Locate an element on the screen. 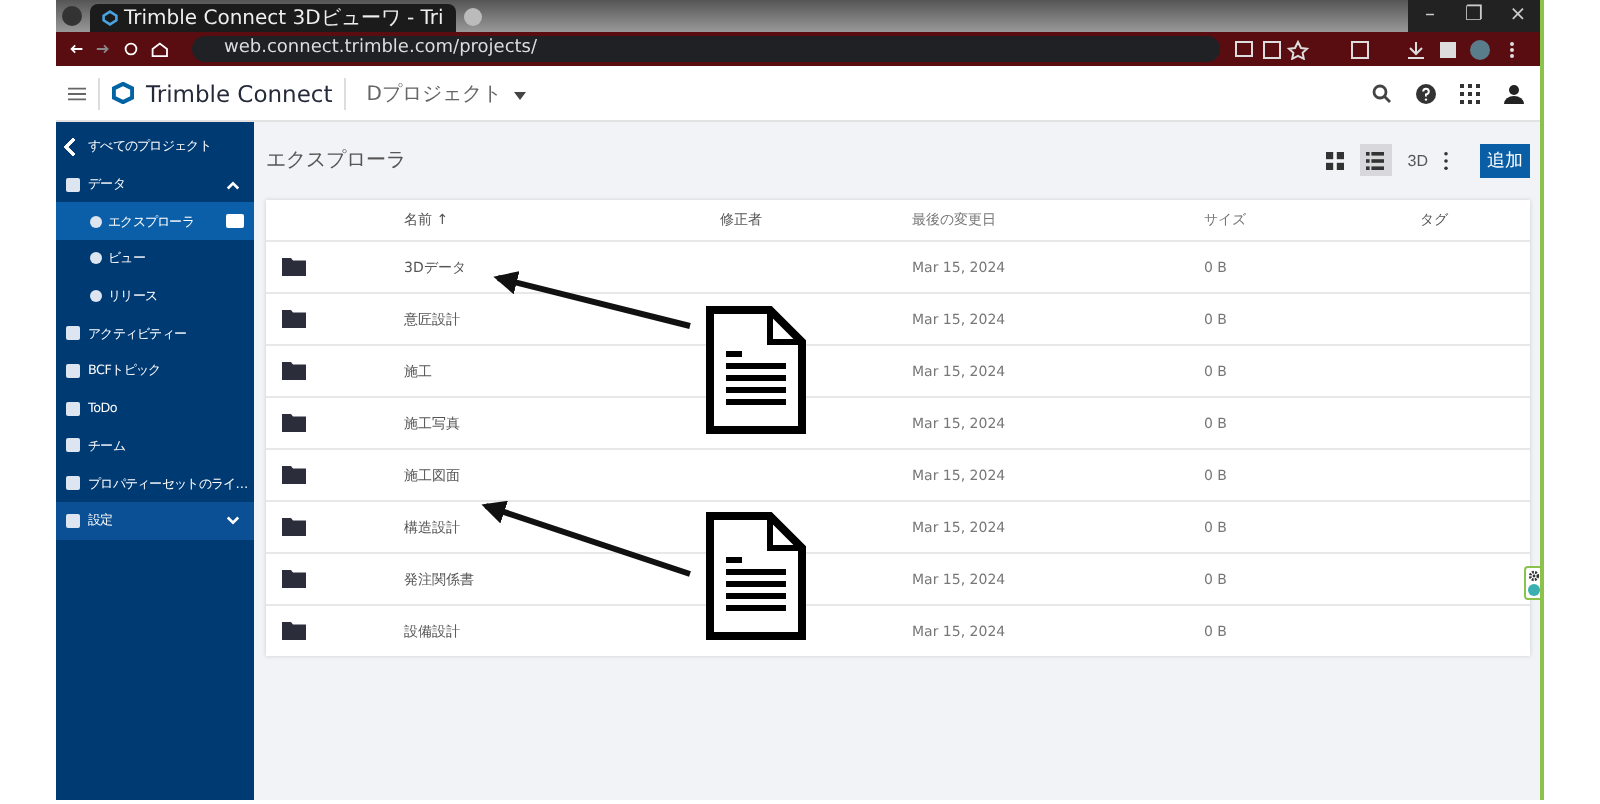 The height and width of the screenshot is (804, 1600). tab-title: Trimble Connect 3Dビューワ - Tri is located at coordinates (284, 19).